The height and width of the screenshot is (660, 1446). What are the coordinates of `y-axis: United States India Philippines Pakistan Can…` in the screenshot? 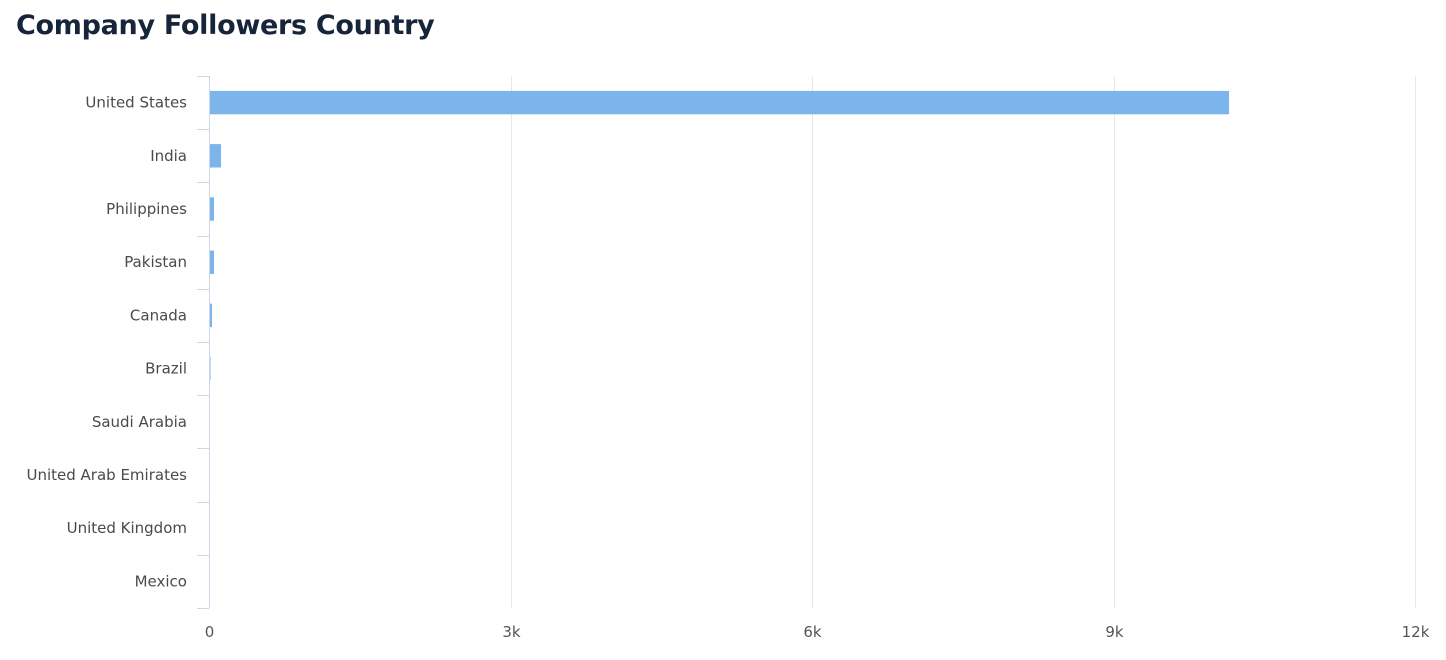 It's located at (118, 342).